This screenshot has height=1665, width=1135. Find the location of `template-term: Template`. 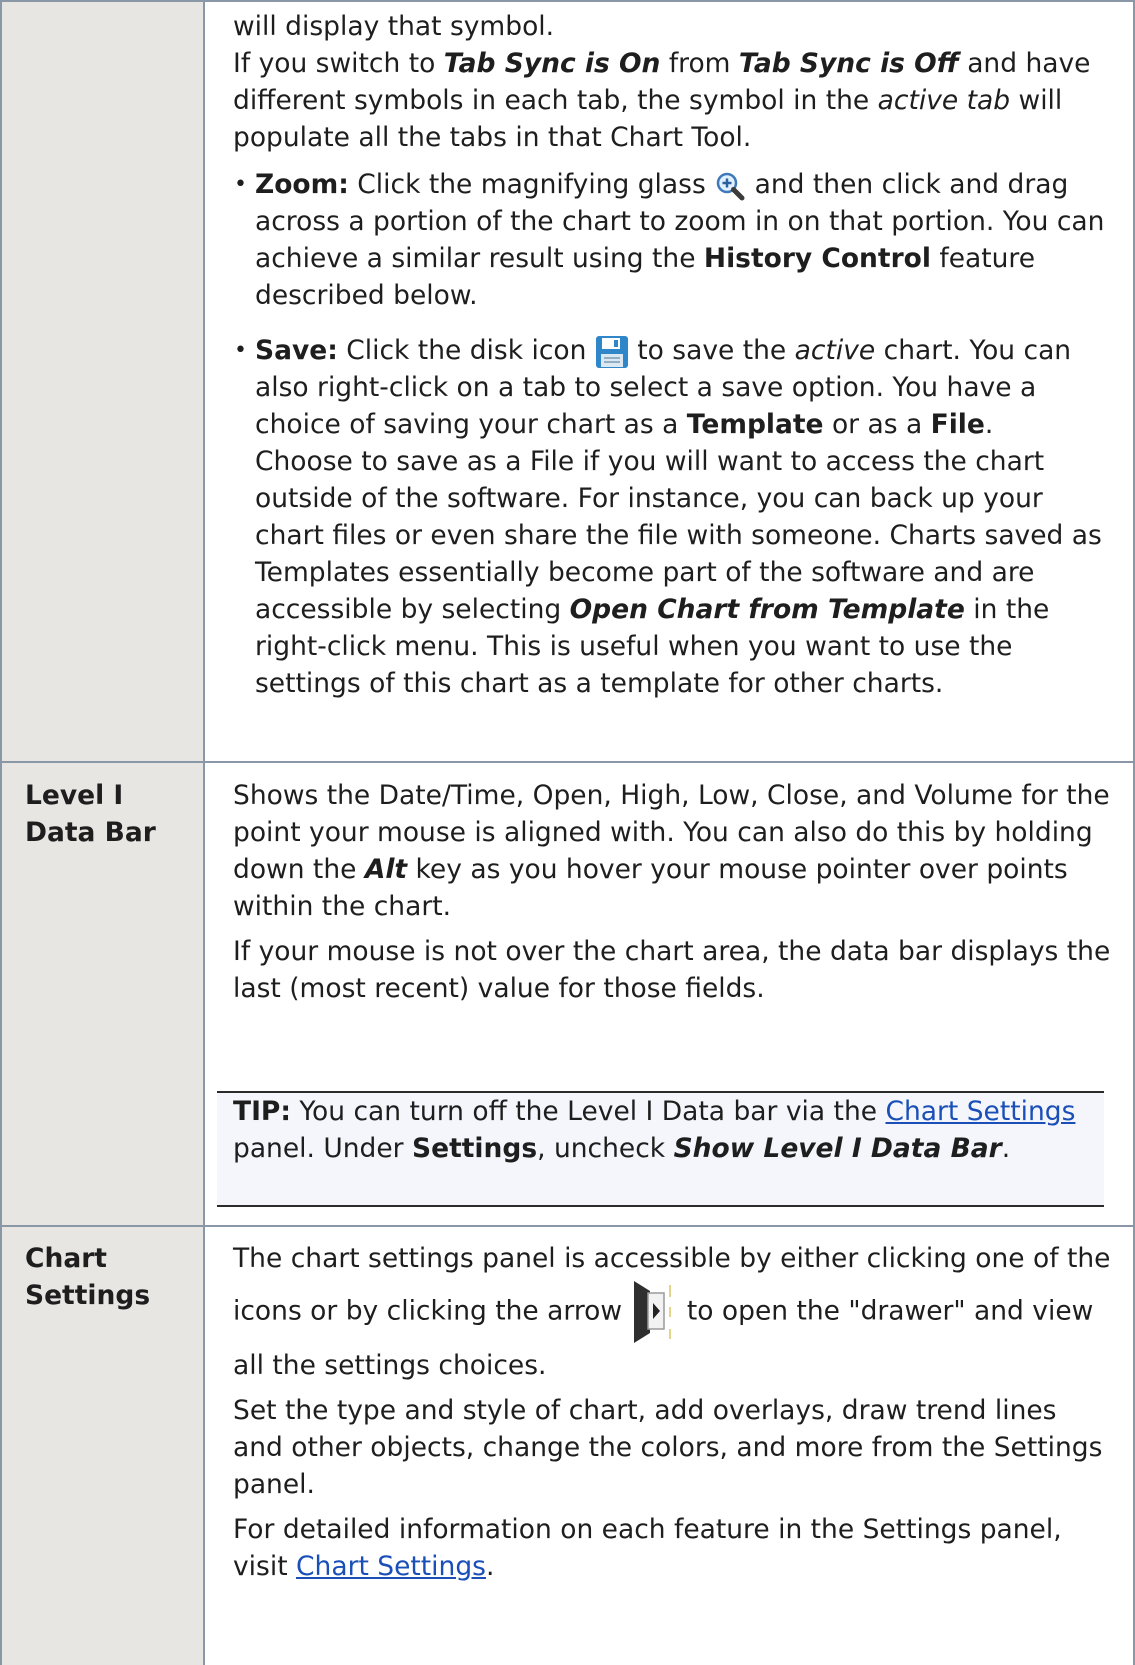

template-term: Template is located at coordinates (755, 424).